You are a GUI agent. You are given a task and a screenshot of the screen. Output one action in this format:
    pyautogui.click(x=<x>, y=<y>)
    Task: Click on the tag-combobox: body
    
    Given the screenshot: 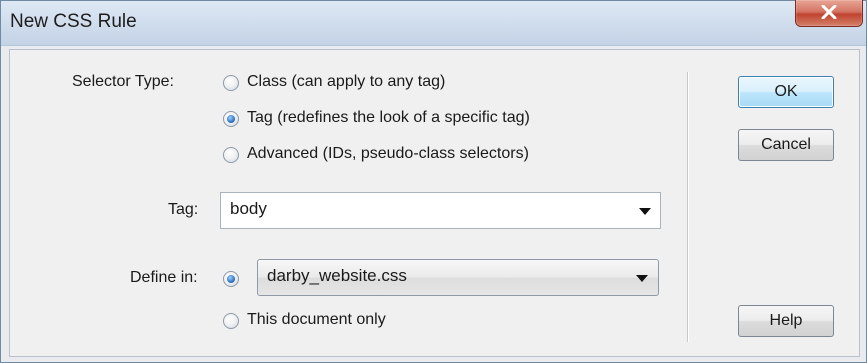 What is the action you would take?
    pyautogui.click(x=440, y=210)
    